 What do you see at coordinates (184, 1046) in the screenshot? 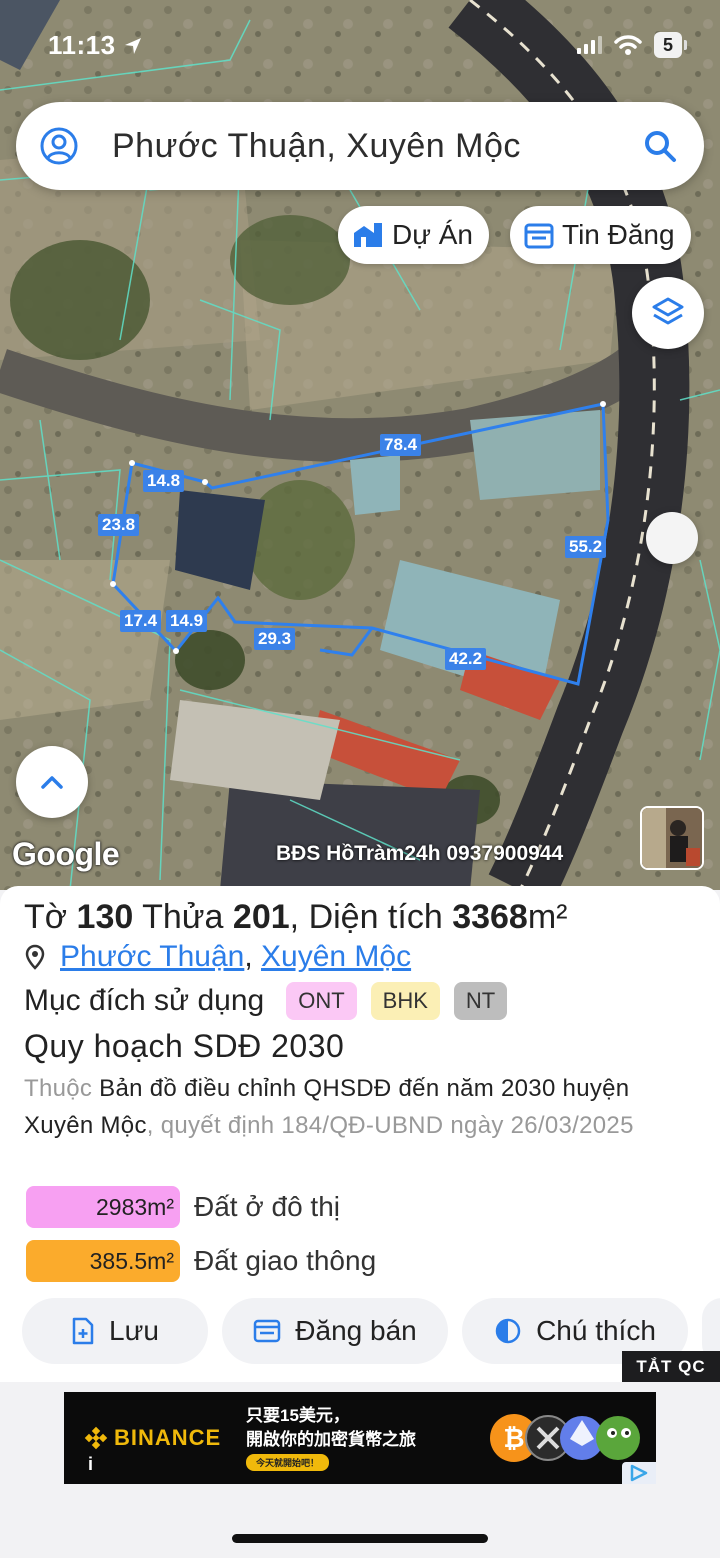
I see `planning-title: Quy hoạch SDĐ 2030` at bounding box center [184, 1046].